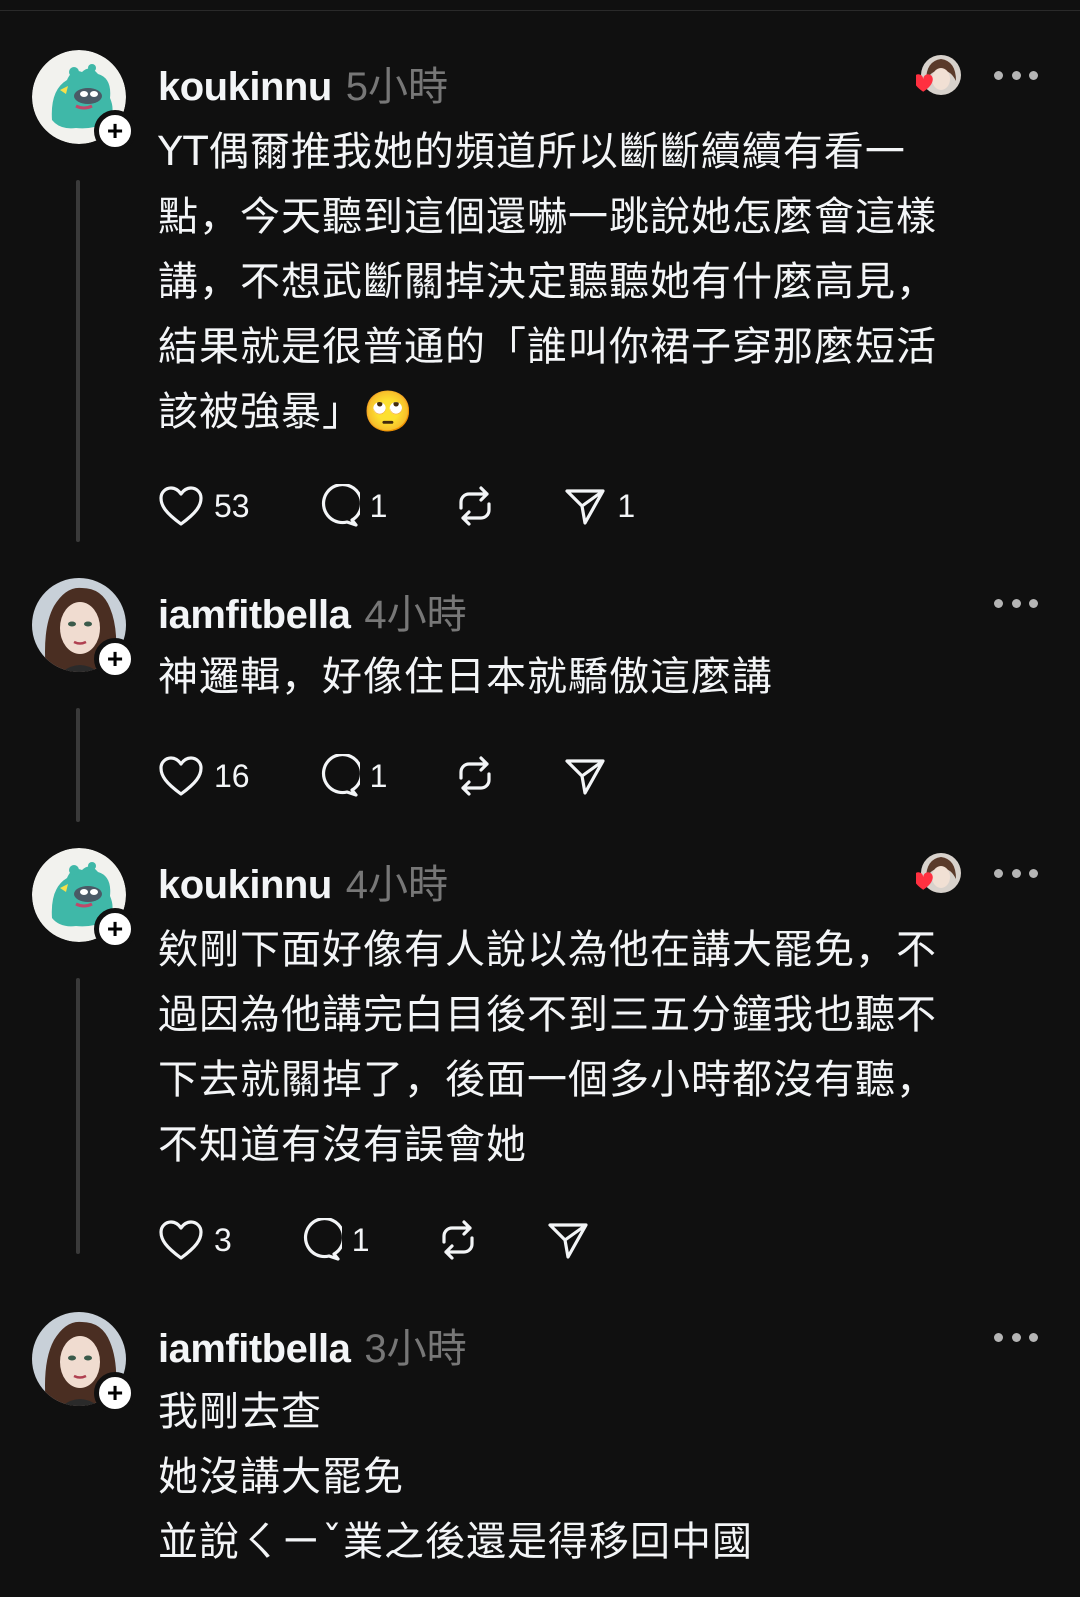 The height and width of the screenshot is (1597, 1080). I want to click on post-header: koukinnu 5小時, so click(303, 83).